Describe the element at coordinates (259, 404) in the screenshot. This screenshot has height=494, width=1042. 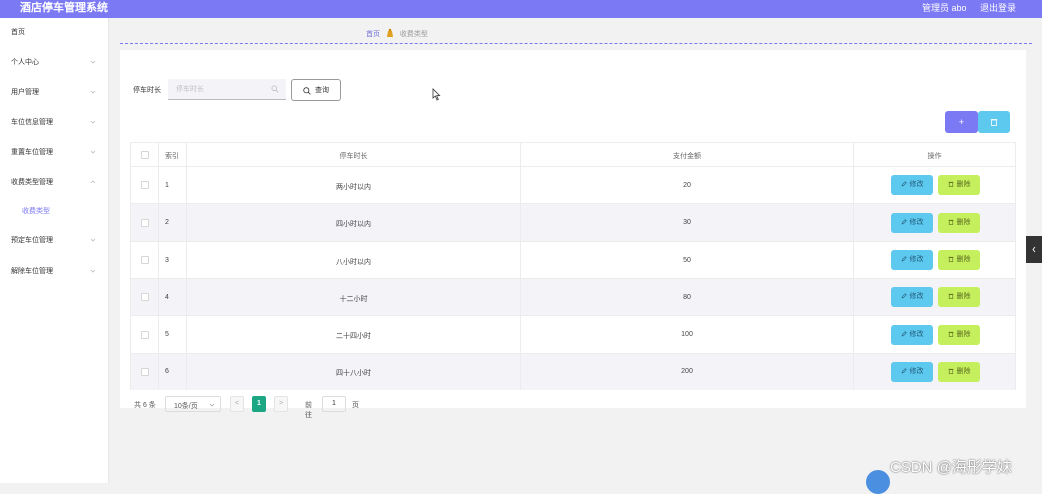
I see `page-1-button: 1` at that location.